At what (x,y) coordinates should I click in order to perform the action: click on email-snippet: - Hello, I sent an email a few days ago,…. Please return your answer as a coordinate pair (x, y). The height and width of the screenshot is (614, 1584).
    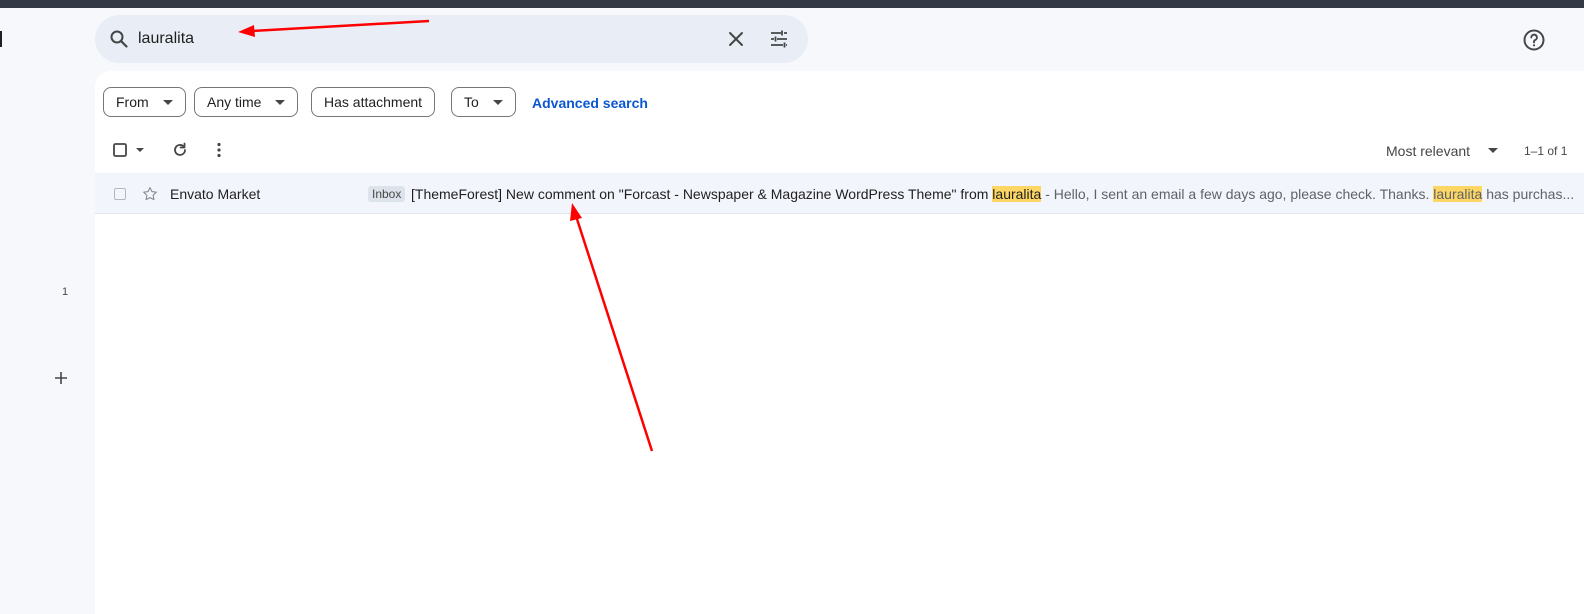
    Looking at the image, I should click on (1237, 194).